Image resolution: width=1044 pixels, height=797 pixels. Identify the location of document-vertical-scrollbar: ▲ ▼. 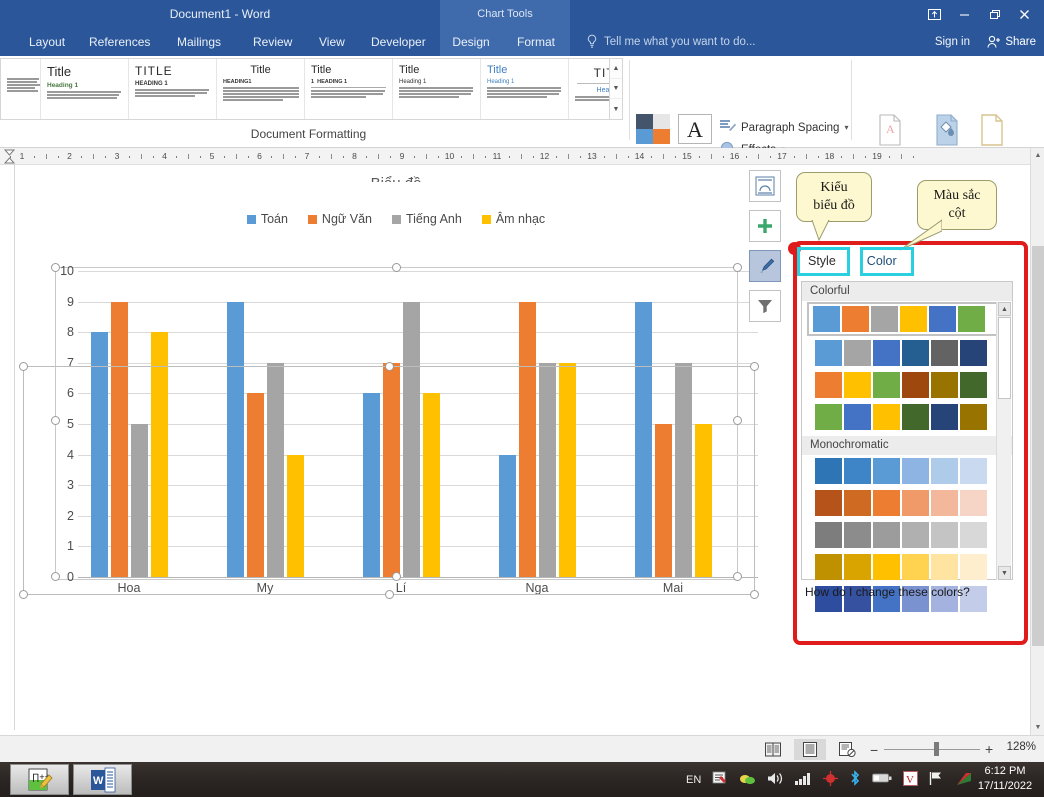
(1037, 441).